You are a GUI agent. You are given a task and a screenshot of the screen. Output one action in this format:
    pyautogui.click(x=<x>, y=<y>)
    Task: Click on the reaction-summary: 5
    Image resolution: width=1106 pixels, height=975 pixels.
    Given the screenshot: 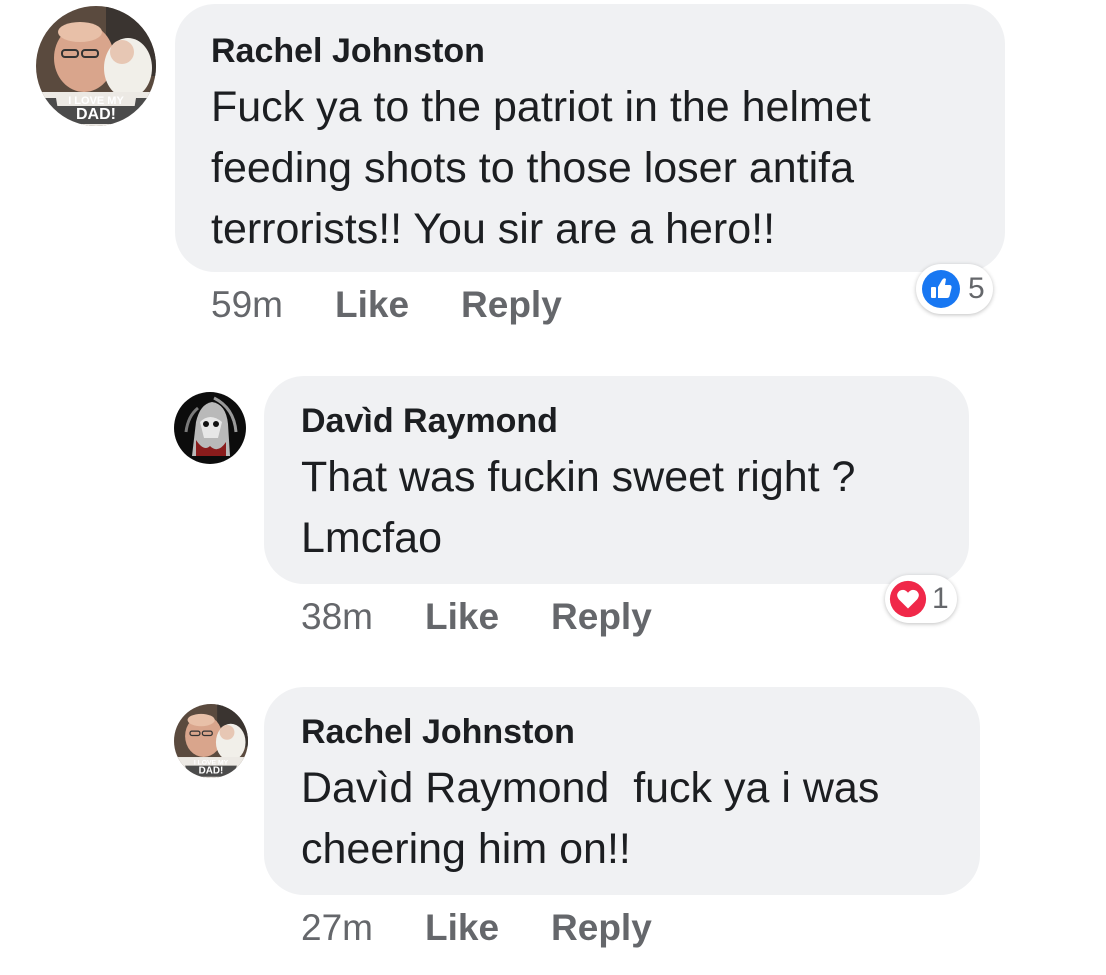 What is the action you would take?
    pyautogui.click(x=954, y=289)
    